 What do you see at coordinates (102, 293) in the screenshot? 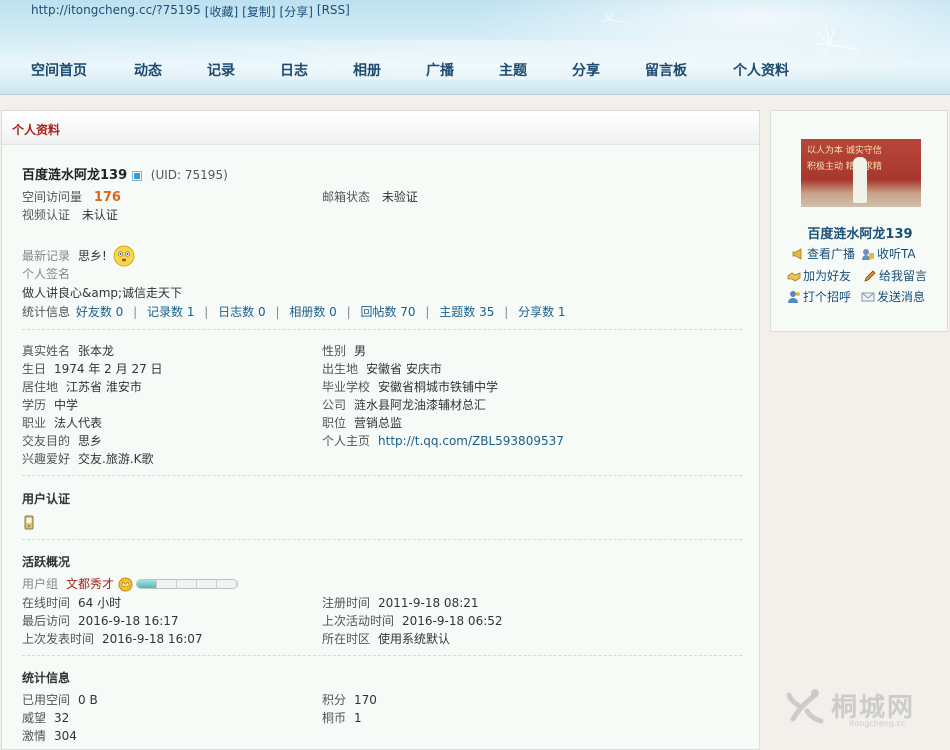
I see `signature-value: 做人讲良心&amp;诚信走天下` at bounding box center [102, 293].